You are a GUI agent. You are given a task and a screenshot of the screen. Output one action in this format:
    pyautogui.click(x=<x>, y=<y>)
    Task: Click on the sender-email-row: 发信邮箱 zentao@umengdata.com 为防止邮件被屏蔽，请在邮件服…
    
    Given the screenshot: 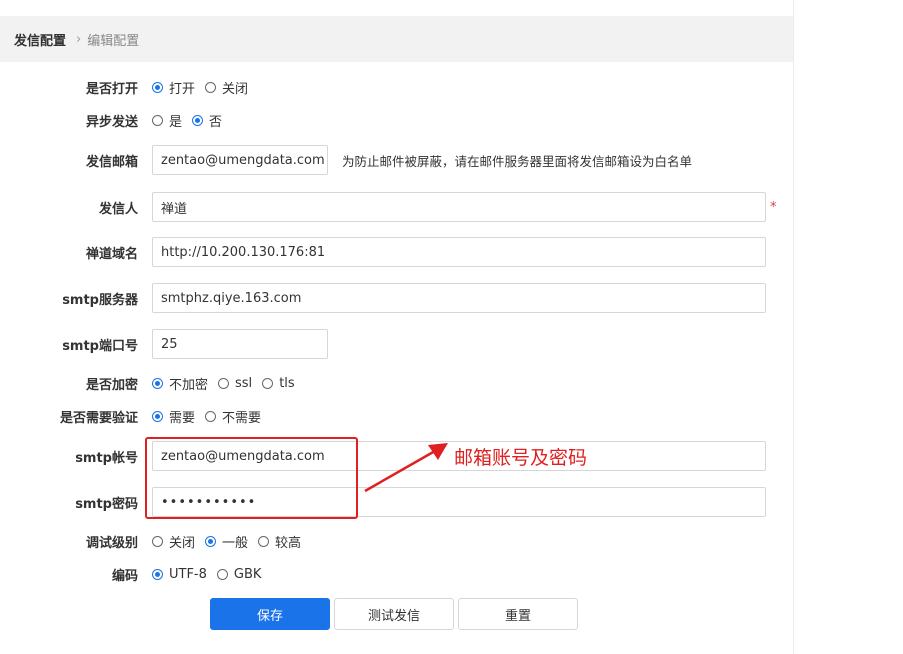 What is the action you would take?
    pyautogui.click(x=396, y=160)
    